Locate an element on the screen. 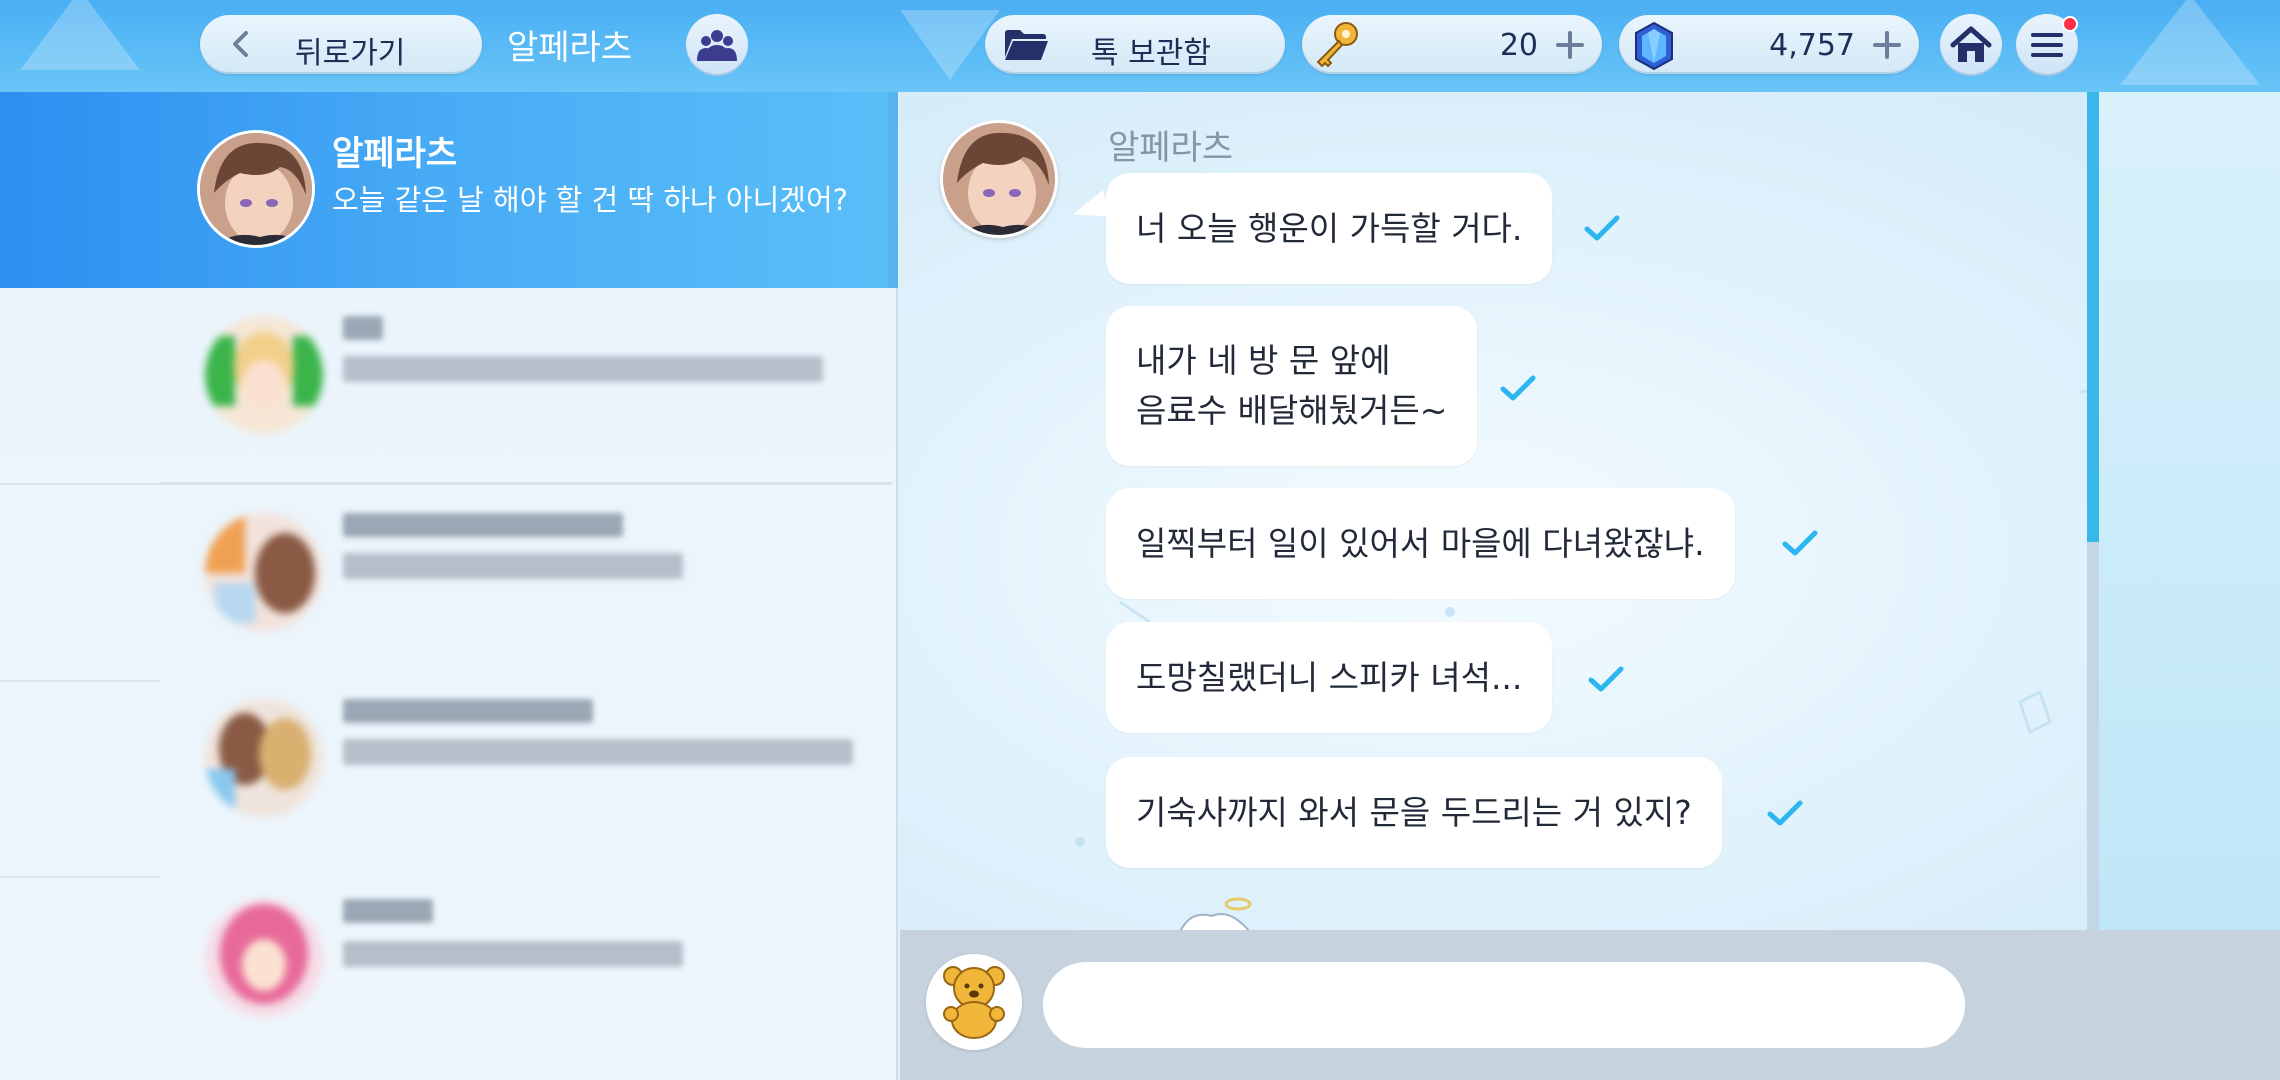 This screenshot has width=2280, height=1080. message-text: 내가 네 방 문 앞에 is located at coordinates (1263, 360).